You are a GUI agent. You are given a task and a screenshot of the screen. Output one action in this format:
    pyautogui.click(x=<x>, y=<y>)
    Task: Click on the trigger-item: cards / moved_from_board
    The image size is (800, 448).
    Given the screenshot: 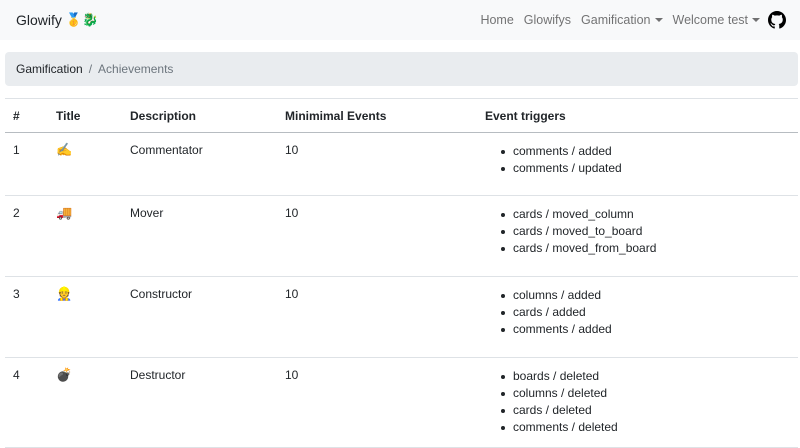 What is the action you would take?
    pyautogui.click(x=645, y=248)
    